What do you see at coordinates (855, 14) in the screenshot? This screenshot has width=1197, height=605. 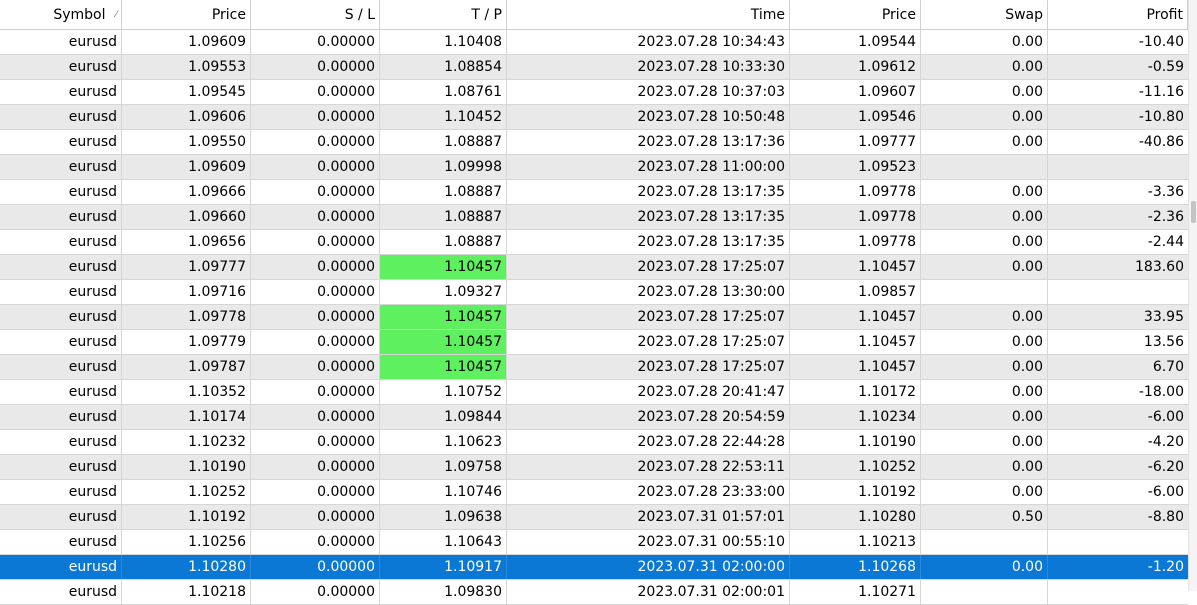 I see `column-header-close-price: Price` at bounding box center [855, 14].